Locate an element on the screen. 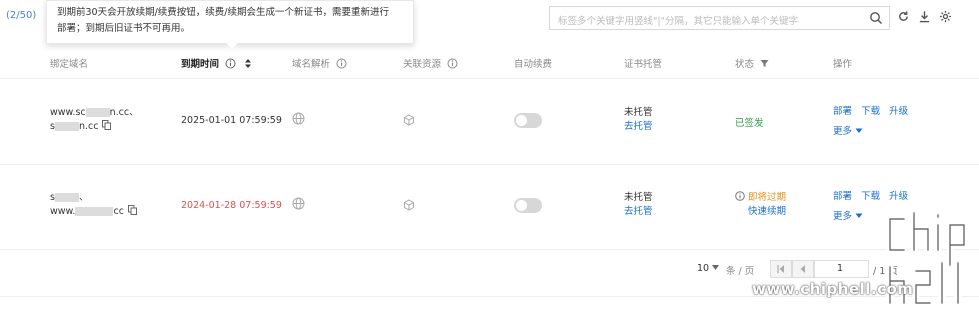 This screenshot has width=979, height=325. domain-text: n.cc、 is located at coordinates (124, 112).